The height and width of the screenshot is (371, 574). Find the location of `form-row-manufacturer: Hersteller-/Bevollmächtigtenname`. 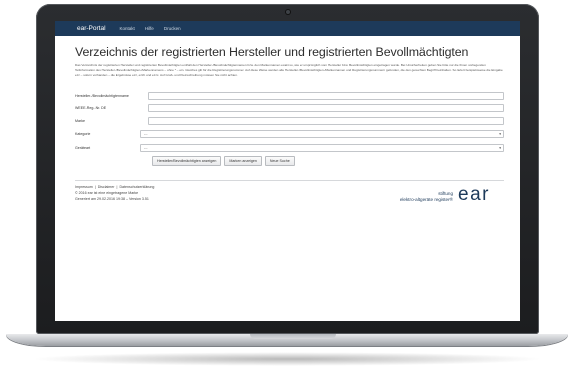

form-row-manufacturer: Hersteller-/Bevollmächtigtenname is located at coordinates (289, 95).